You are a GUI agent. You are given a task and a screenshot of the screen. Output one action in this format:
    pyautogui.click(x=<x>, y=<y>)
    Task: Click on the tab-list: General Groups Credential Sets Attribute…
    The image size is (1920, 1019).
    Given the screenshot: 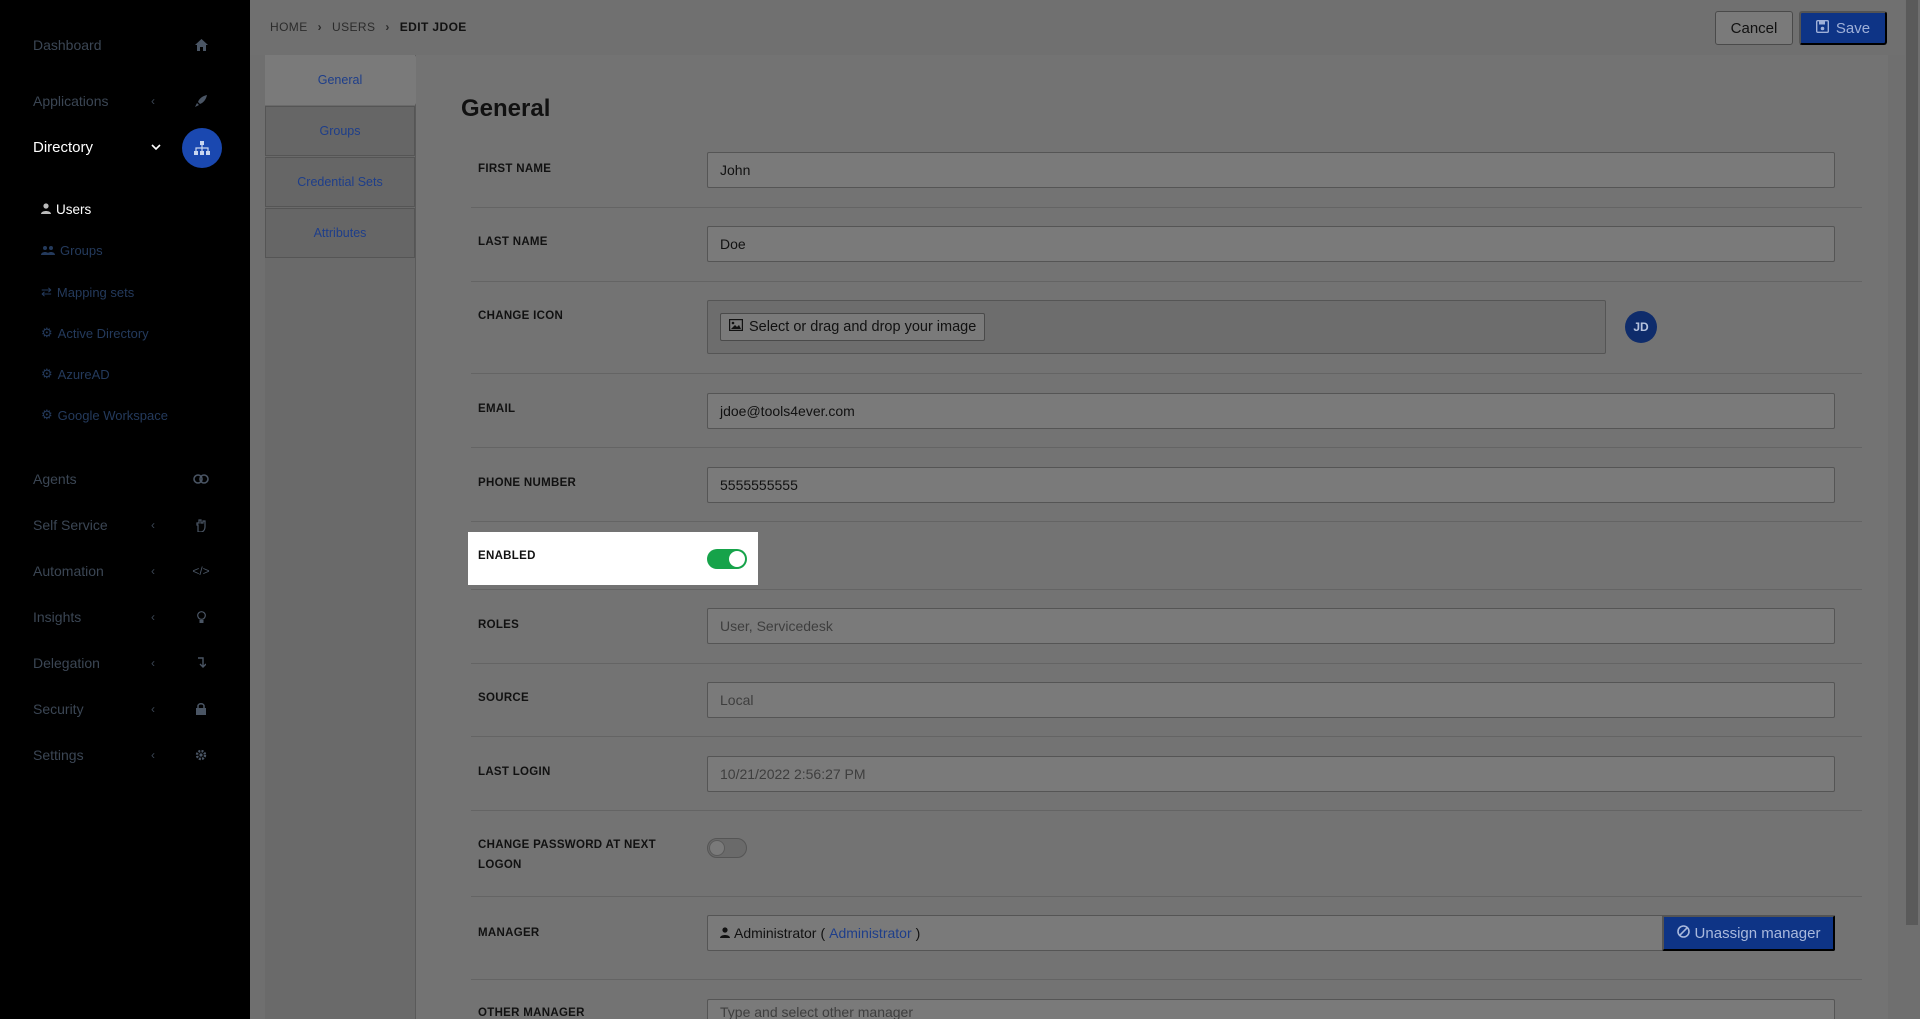 What is the action you would take?
    pyautogui.click(x=347, y=537)
    